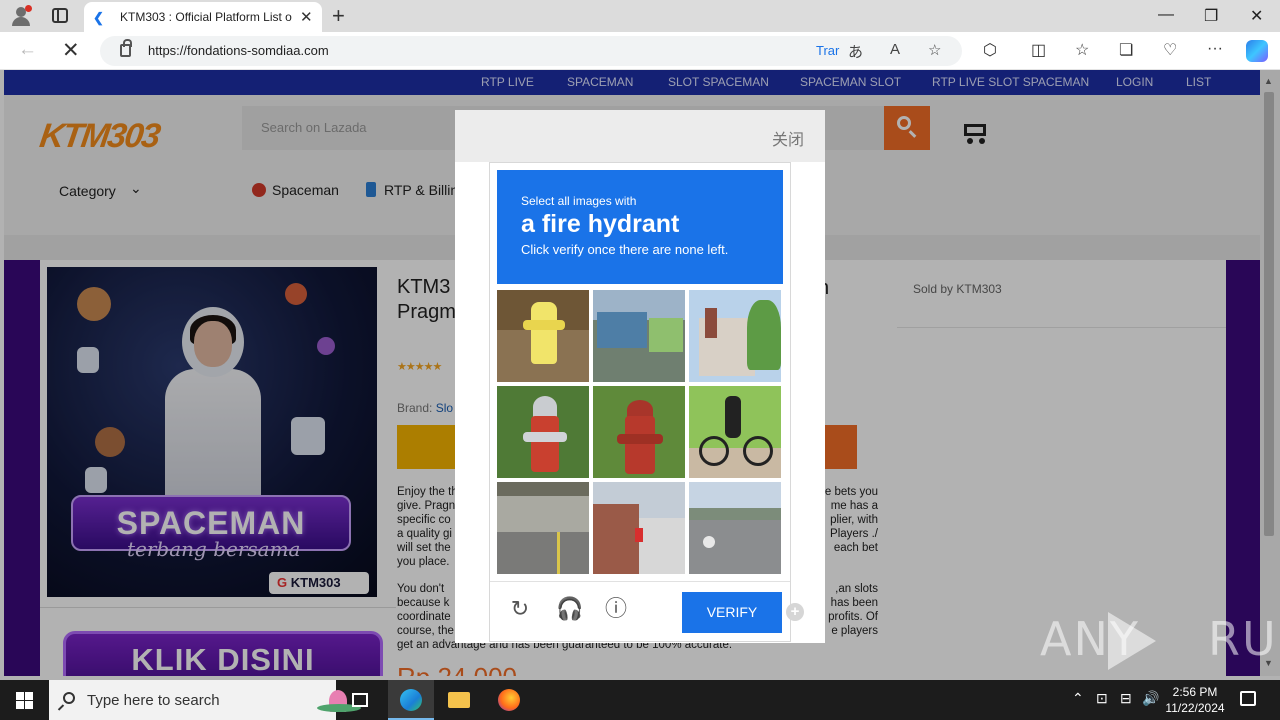 This screenshot has width=1280, height=720. What do you see at coordinates (361, 700) in the screenshot?
I see `task-view-icon` at bounding box center [361, 700].